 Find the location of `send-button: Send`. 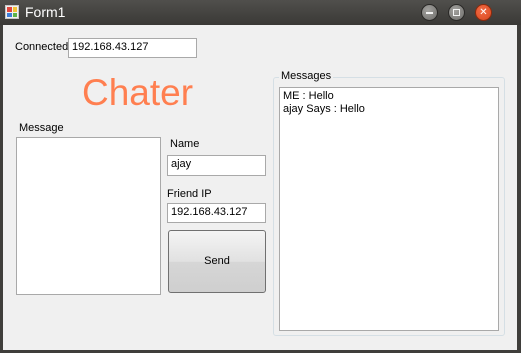

send-button: Send is located at coordinates (217, 261).